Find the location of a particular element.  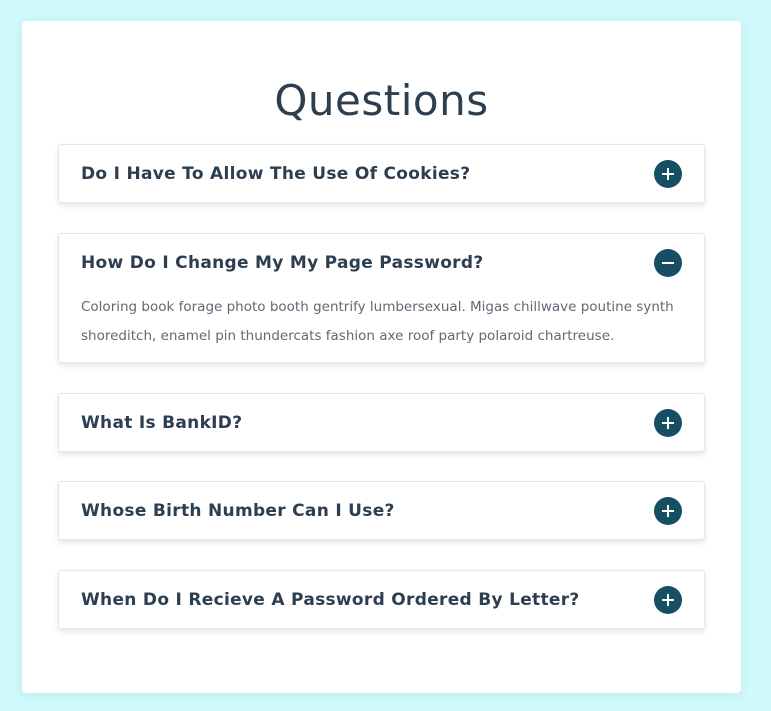

faq-item-cookies: Do I Have To Allow The Use Of Cookies? is located at coordinates (381, 173).